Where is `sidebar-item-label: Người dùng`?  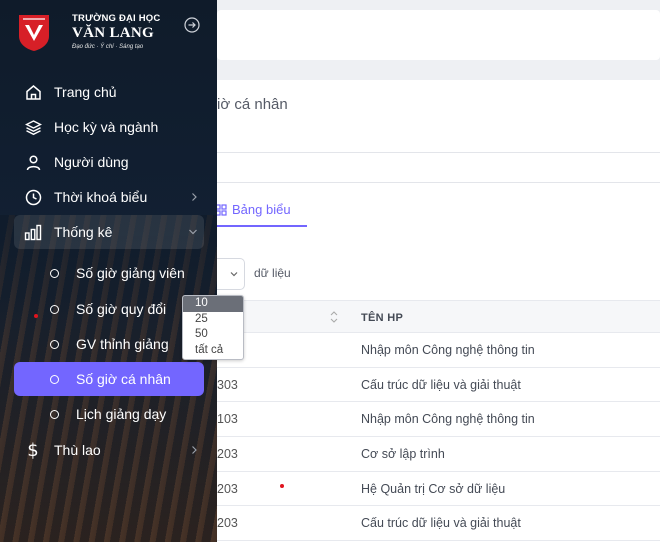 sidebar-item-label: Người dùng is located at coordinates (91, 162).